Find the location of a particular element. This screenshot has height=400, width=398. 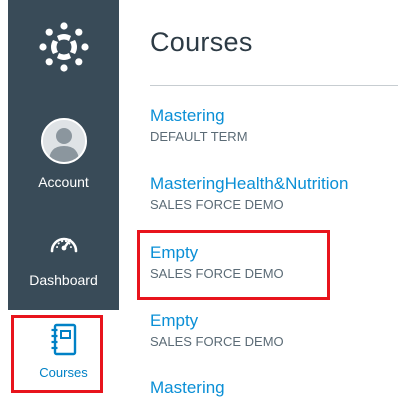

nav-item-account-label: Account is located at coordinates (63, 182).